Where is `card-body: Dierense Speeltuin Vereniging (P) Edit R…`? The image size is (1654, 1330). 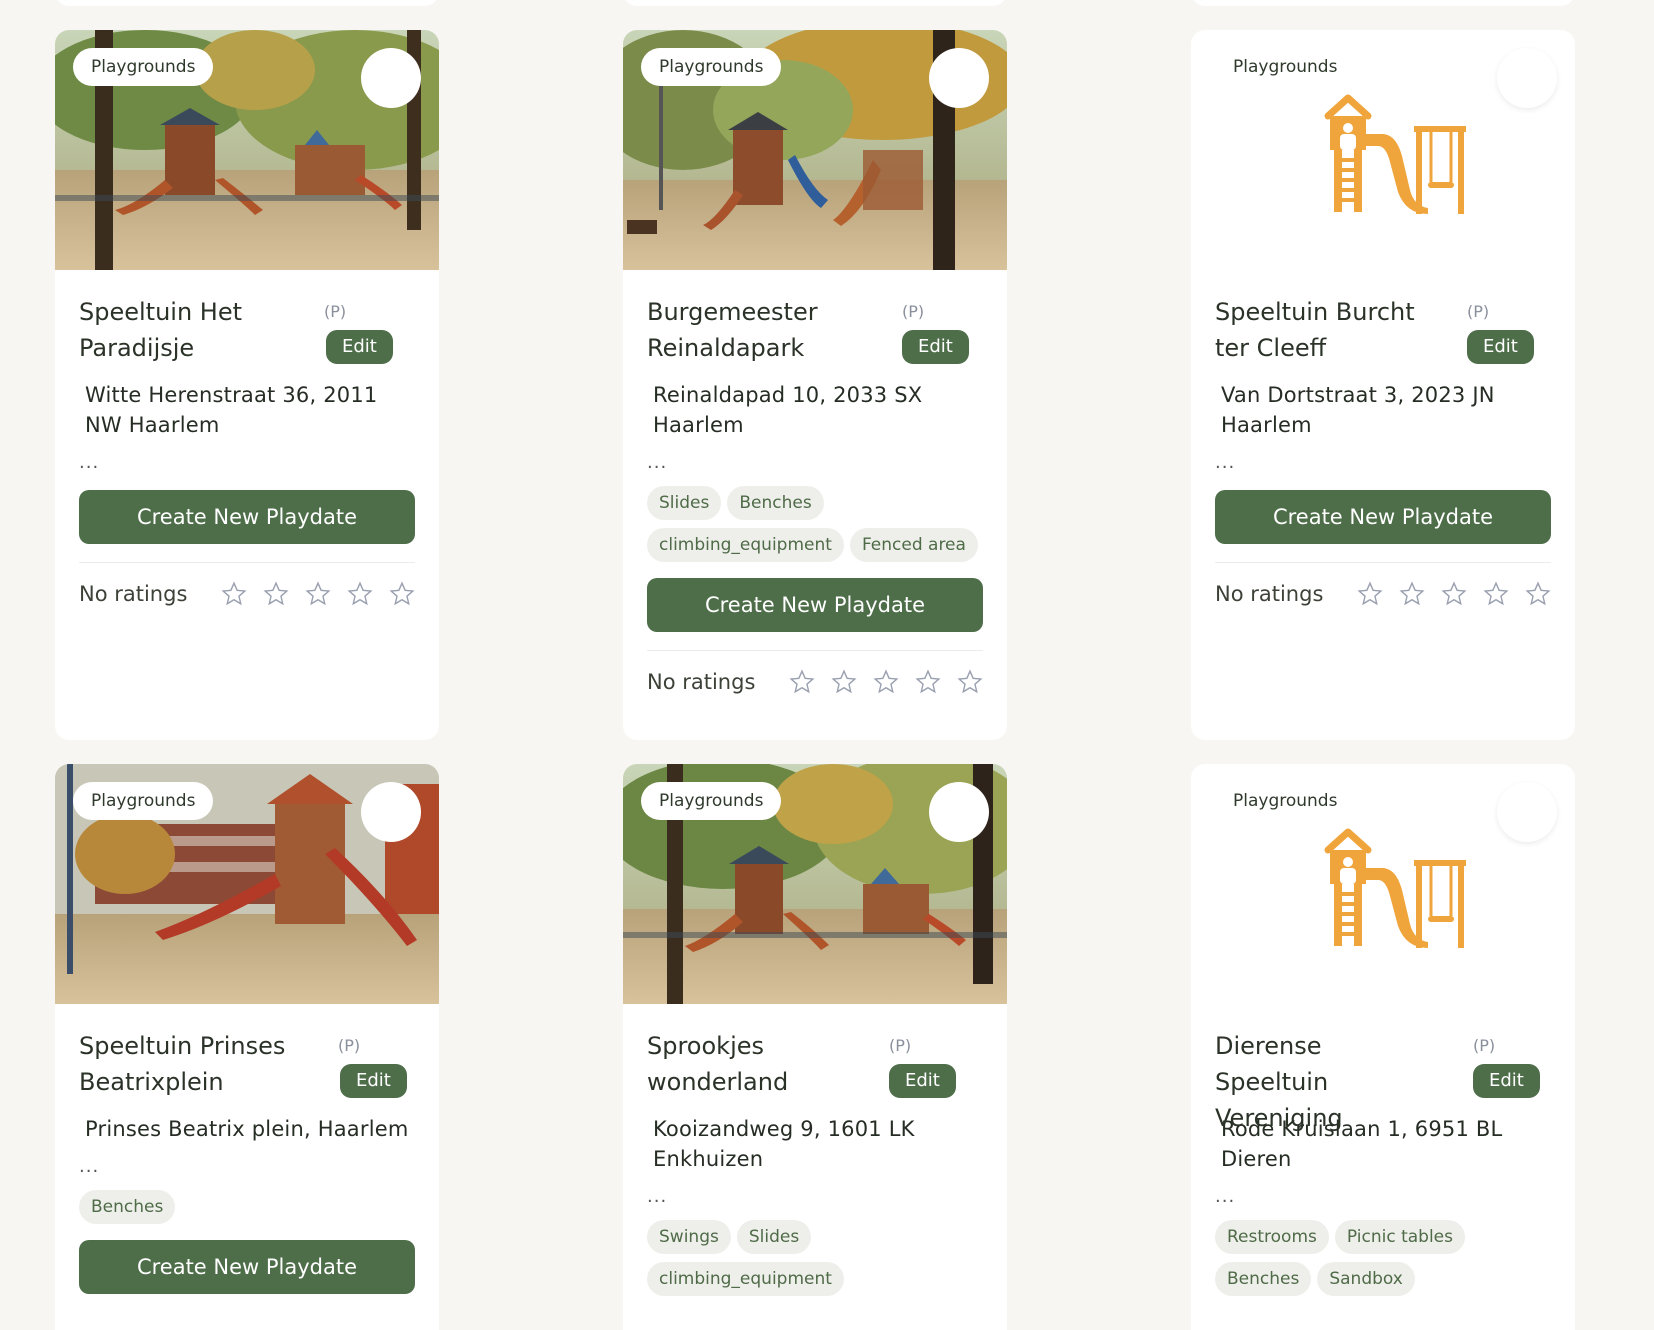 card-body: Dierense Speeltuin Vereniging (P) Edit R… is located at coordinates (1383, 1162).